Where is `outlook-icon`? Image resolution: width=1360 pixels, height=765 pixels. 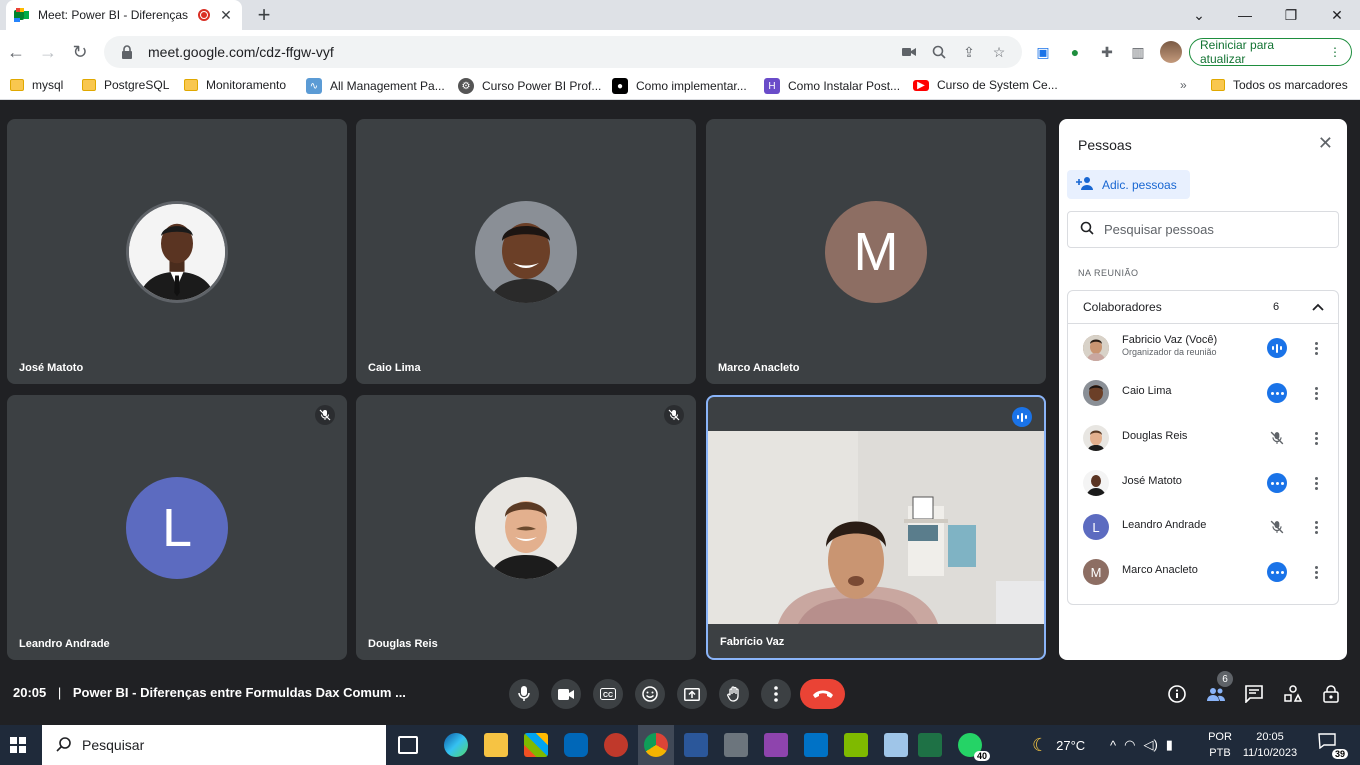
outlook-icon is located at coordinates (816, 745).